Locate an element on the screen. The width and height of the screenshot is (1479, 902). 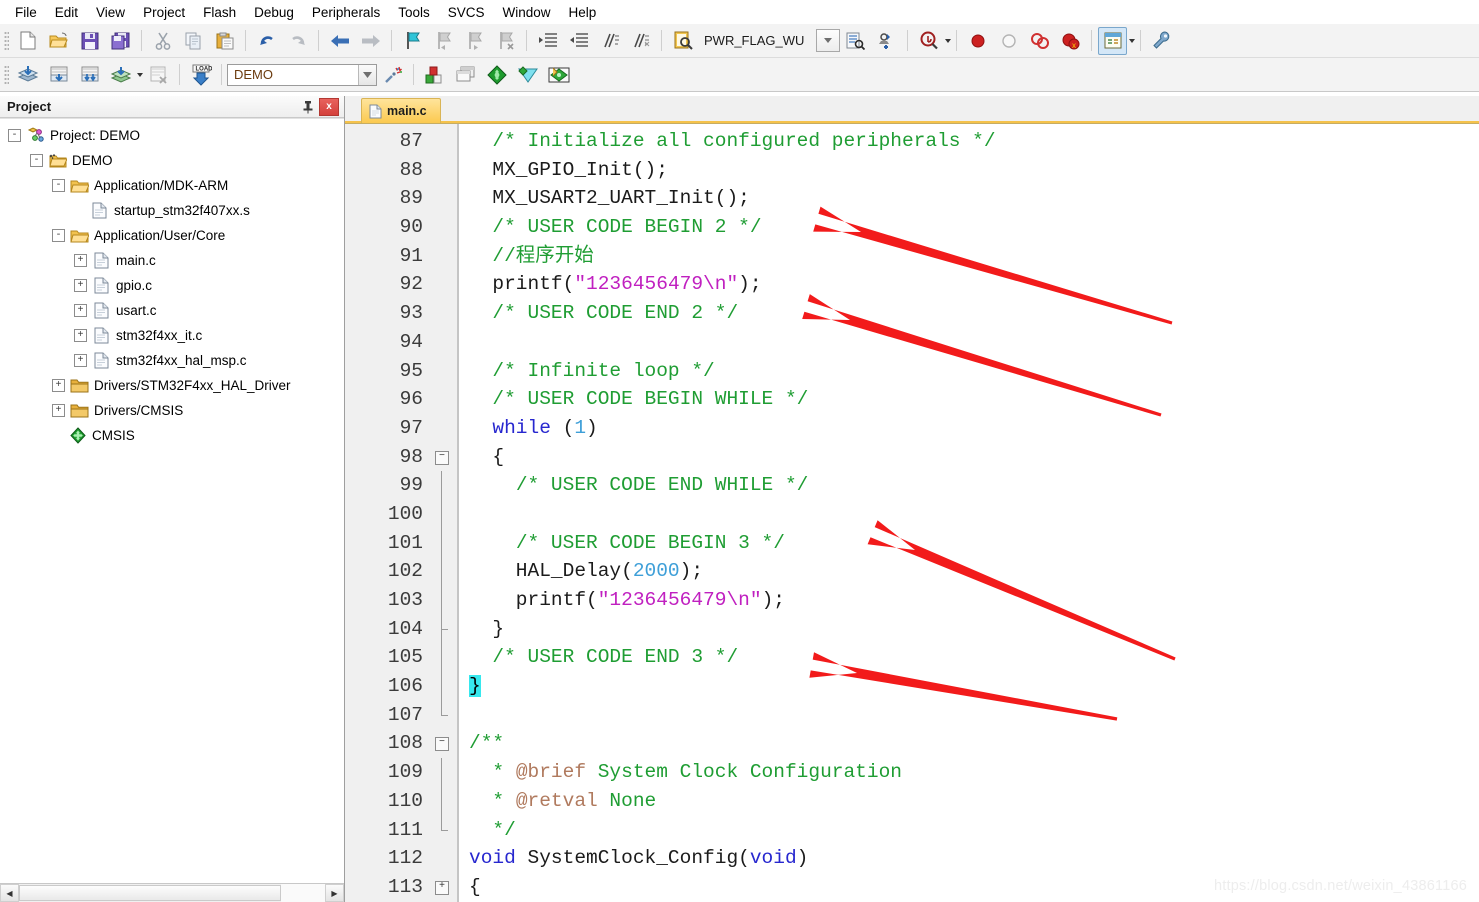
uncomment-icon is located at coordinates (640, 41).